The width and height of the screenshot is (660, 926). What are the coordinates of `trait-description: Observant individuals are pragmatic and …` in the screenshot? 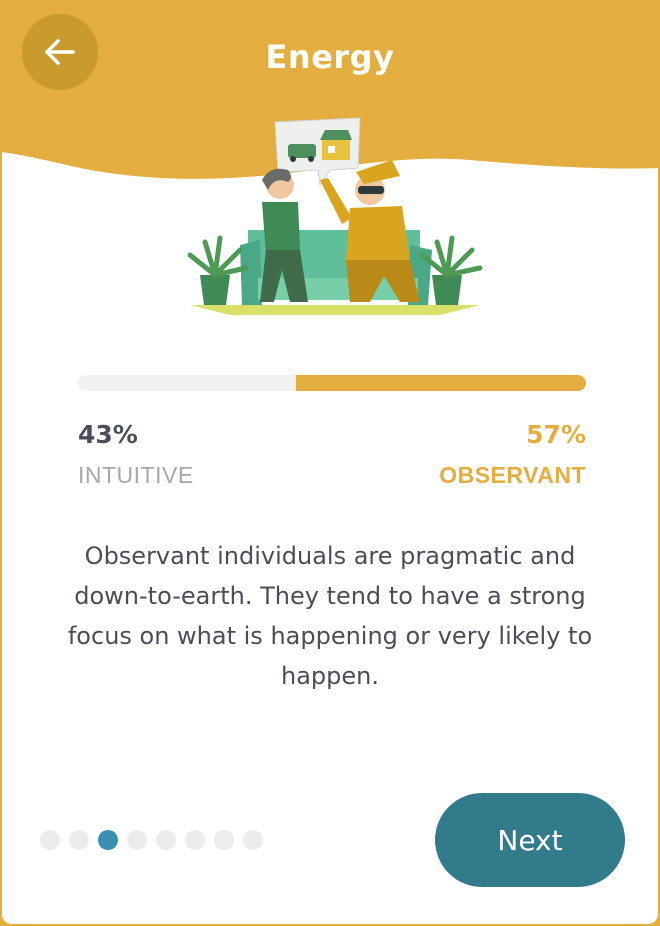 It's located at (330, 616).